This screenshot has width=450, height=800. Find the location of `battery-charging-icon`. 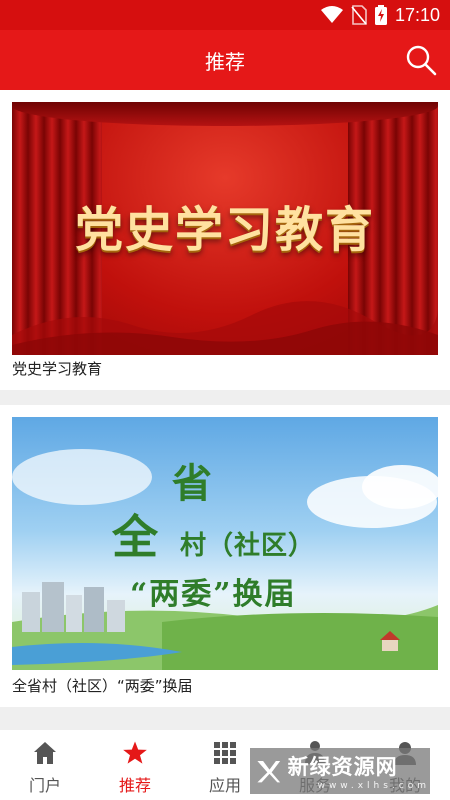

battery-charging-icon is located at coordinates (380, 15).